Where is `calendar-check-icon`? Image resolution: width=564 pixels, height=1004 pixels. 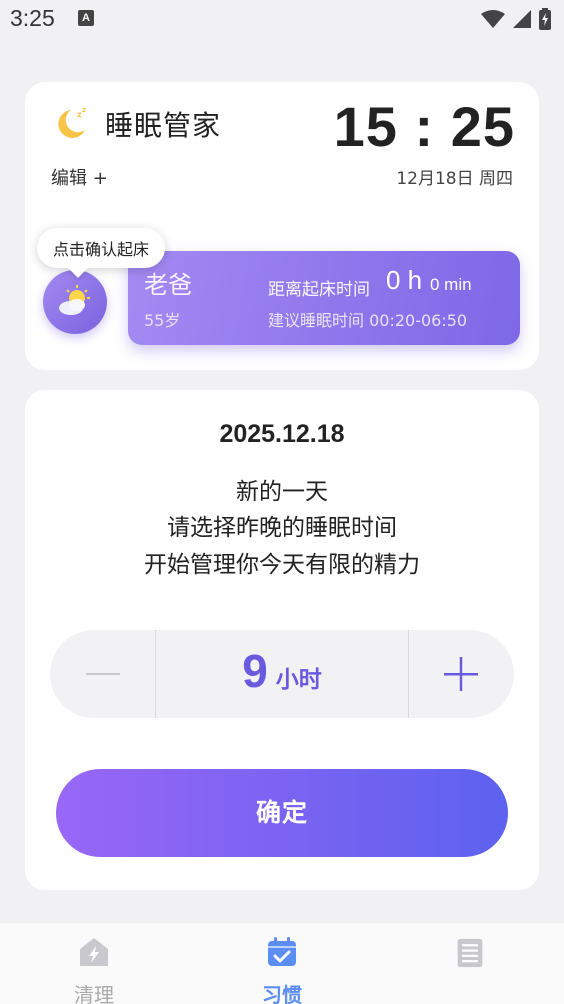 calendar-check-icon is located at coordinates (282, 951).